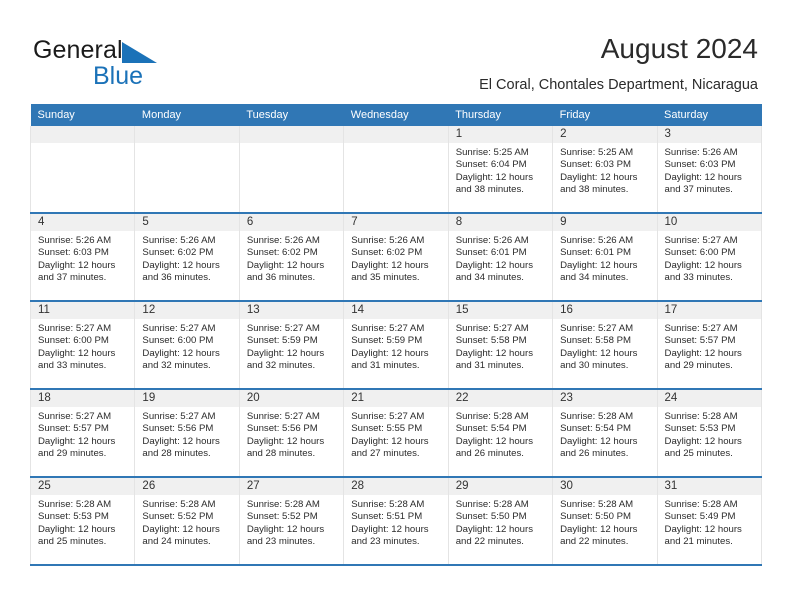 The height and width of the screenshot is (612, 792). I want to click on sunset-text: Sunset: 5:58 PM, so click(491, 341).